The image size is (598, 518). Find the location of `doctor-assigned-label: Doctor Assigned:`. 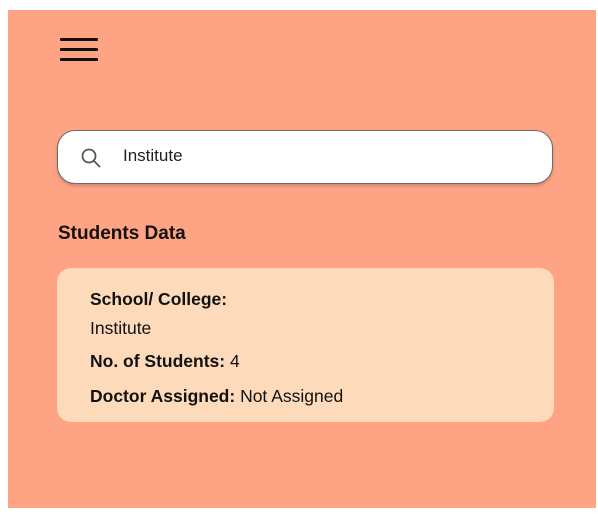

doctor-assigned-label: Doctor Assigned: is located at coordinates (163, 396).